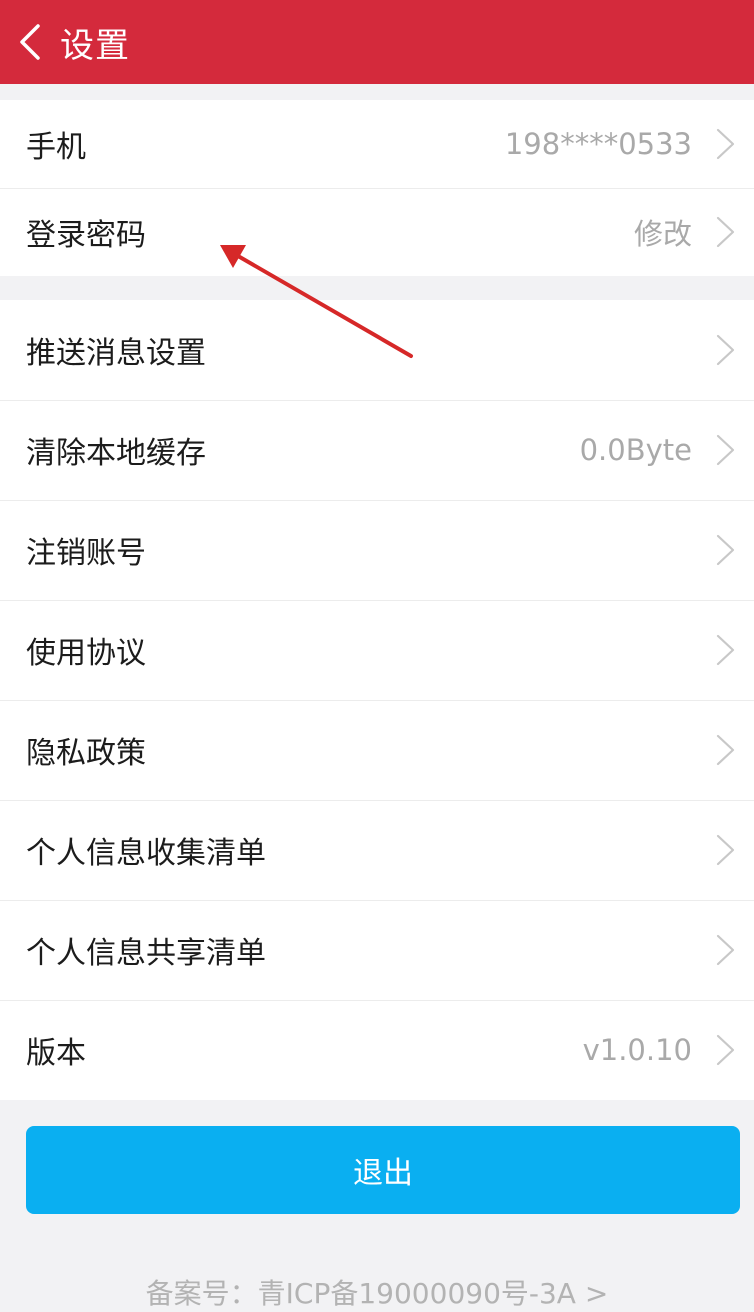  I want to click on row-label: 个人信息共享清单, so click(146, 953).